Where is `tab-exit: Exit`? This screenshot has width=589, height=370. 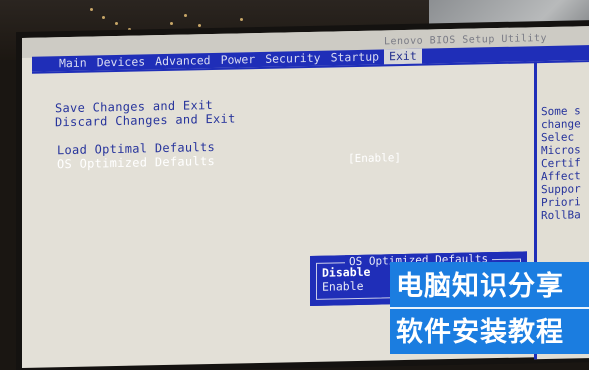 tab-exit: Exit is located at coordinates (403, 56).